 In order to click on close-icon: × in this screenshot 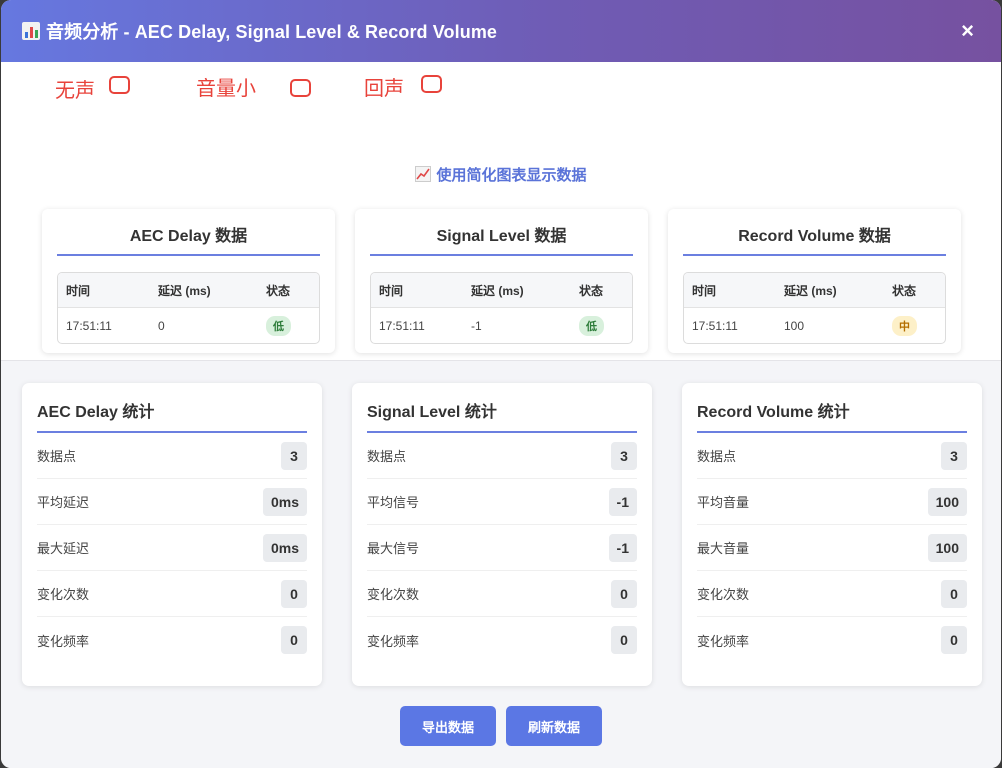, I will do `click(967, 31)`.